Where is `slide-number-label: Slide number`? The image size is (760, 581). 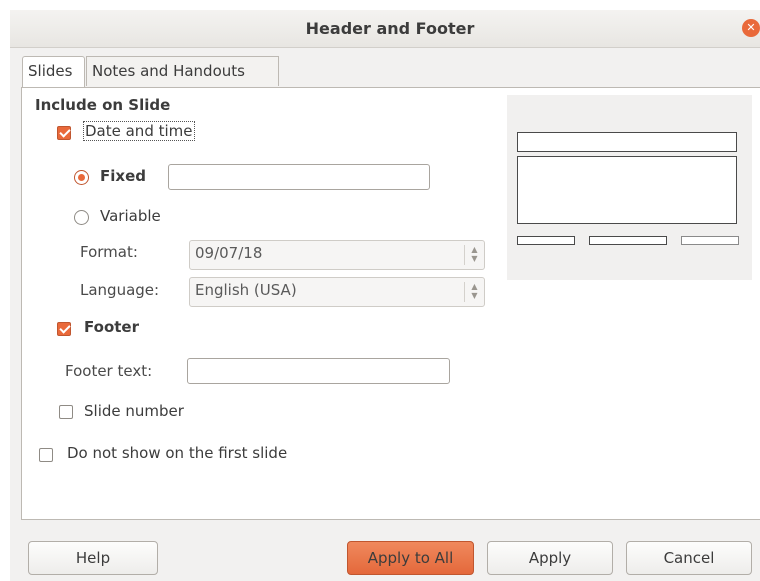 slide-number-label: Slide number is located at coordinates (134, 411).